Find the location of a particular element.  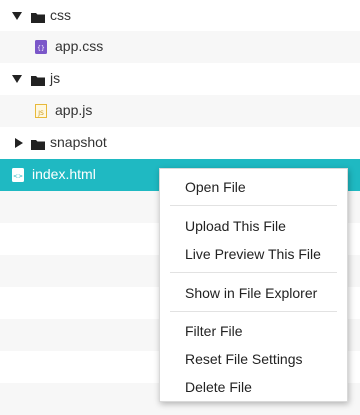

html-file-icon: <> is located at coordinates (18, 175).